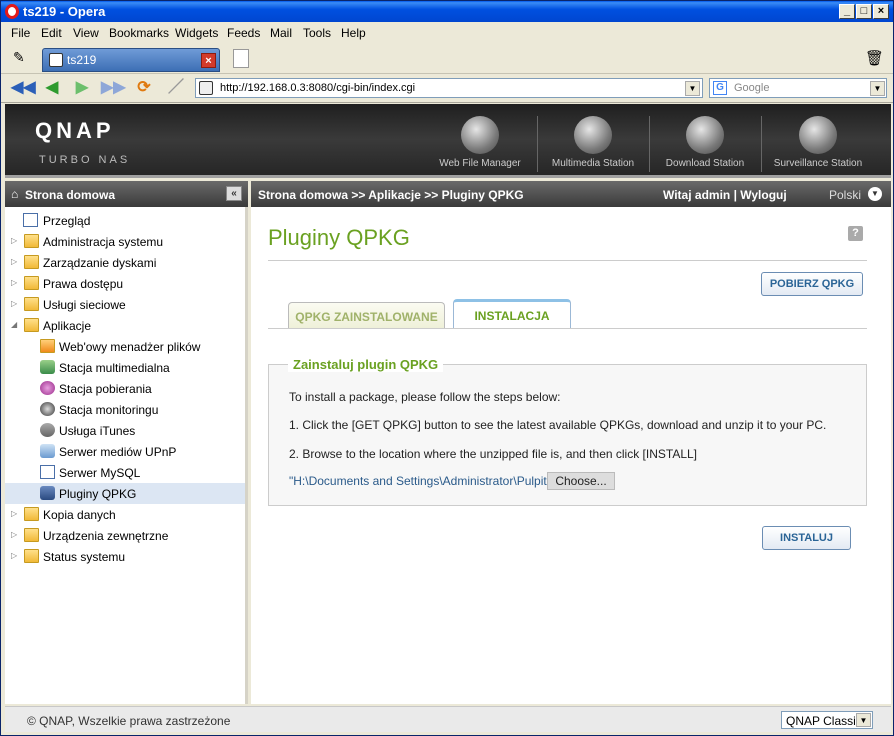 Image resolution: width=894 pixels, height=736 pixels. I want to click on menu-file: File, so click(20, 33).